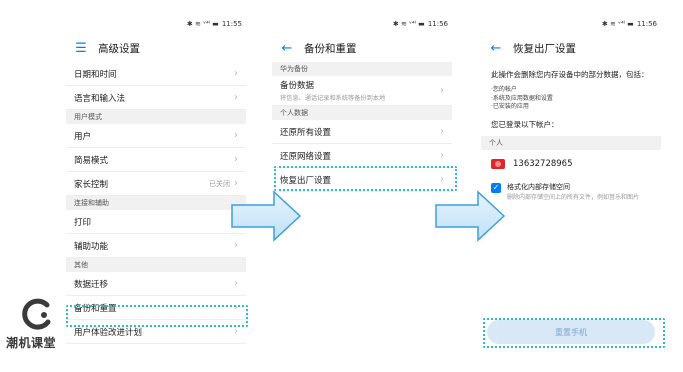 The height and width of the screenshot is (372, 683). What do you see at coordinates (330, 48) in the screenshot?
I see `page-title: 备份和重置` at bounding box center [330, 48].